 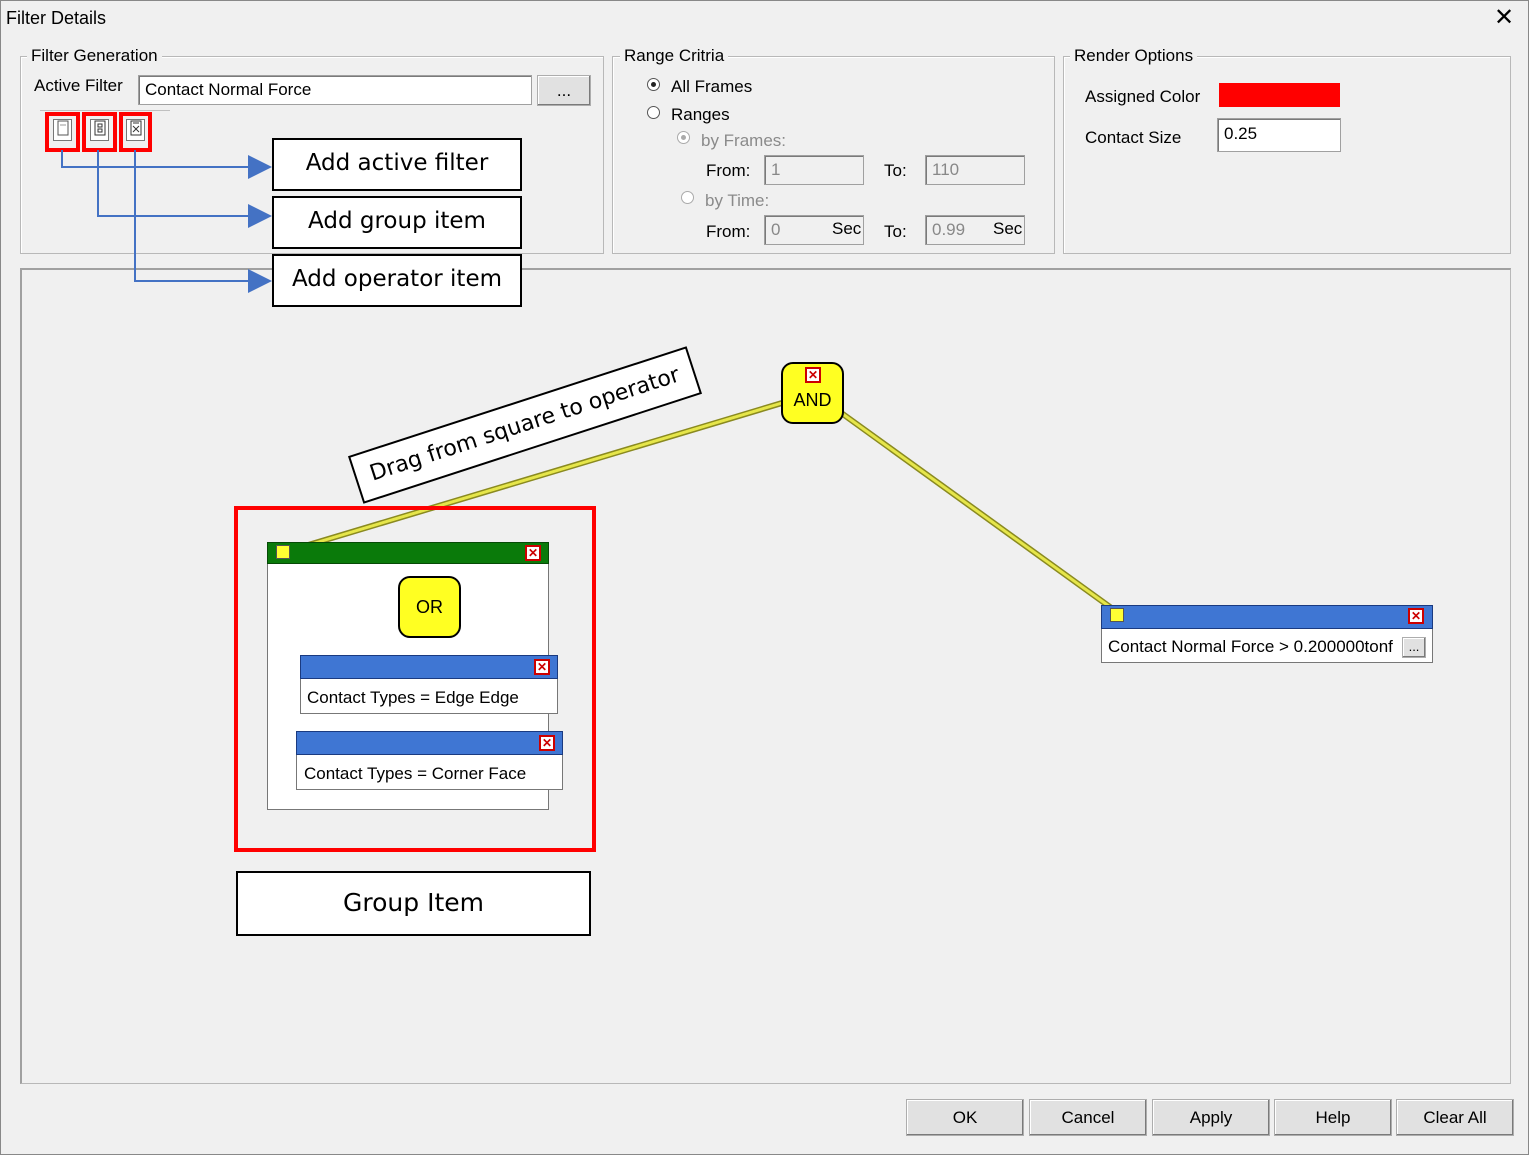 What do you see at coordinates (408, 553) in the screenshot?
I see `group-item-header` at bounding box center [408, 553].